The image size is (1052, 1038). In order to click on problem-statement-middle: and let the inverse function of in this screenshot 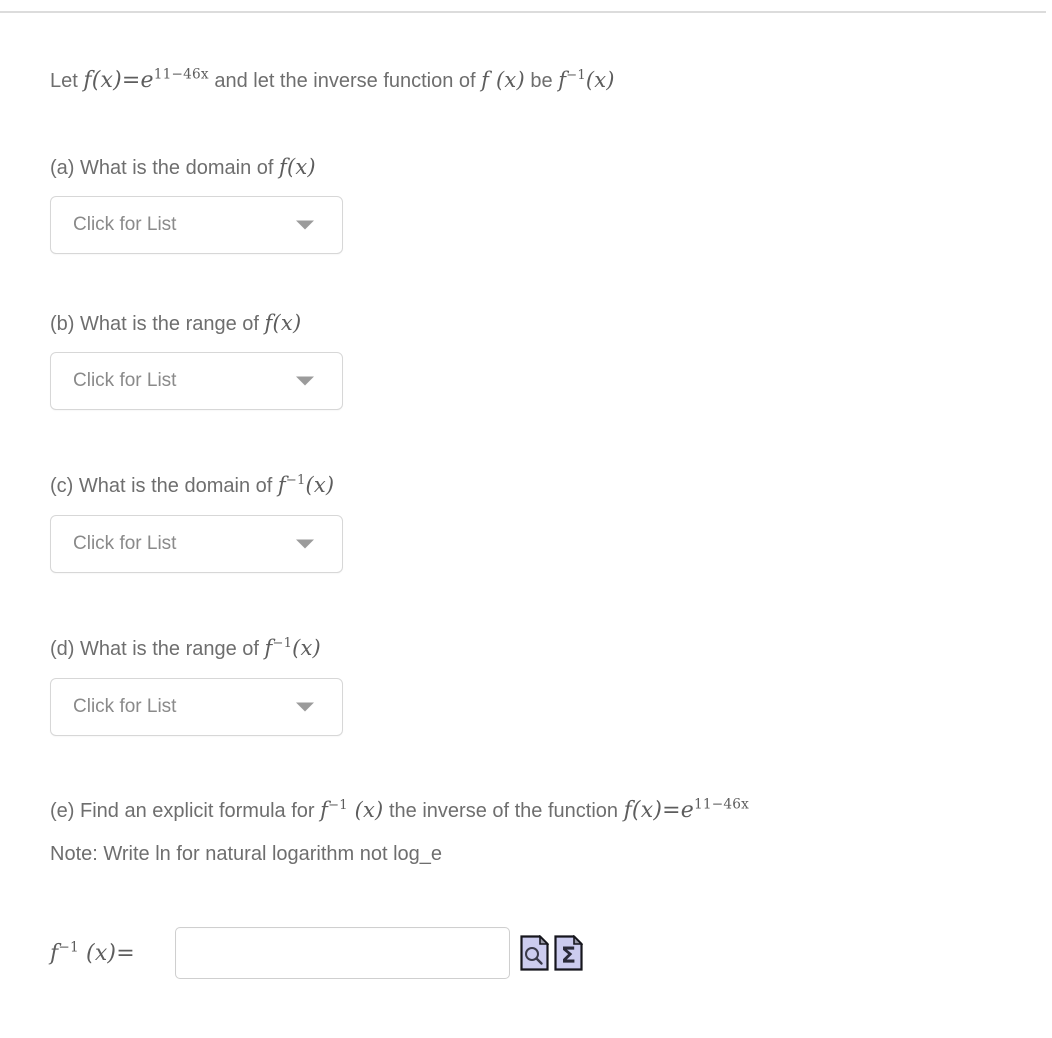, I will do `click(345, 81)`.